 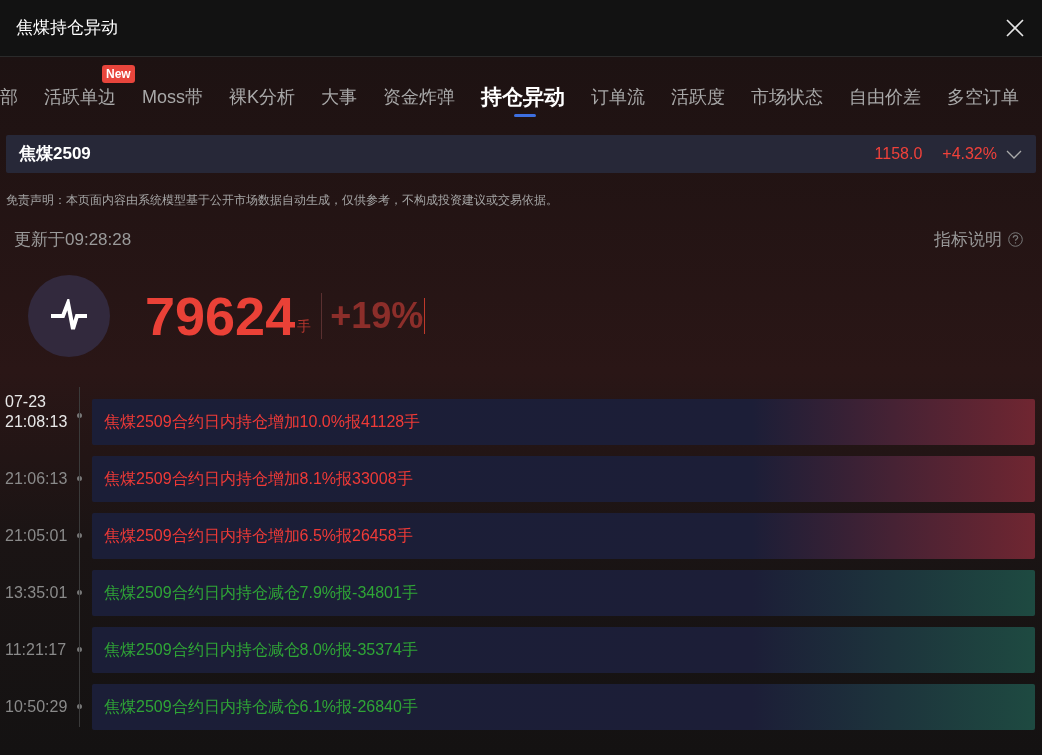 I want to click on event-time: 21:08:13, so click(x=36, y=421).